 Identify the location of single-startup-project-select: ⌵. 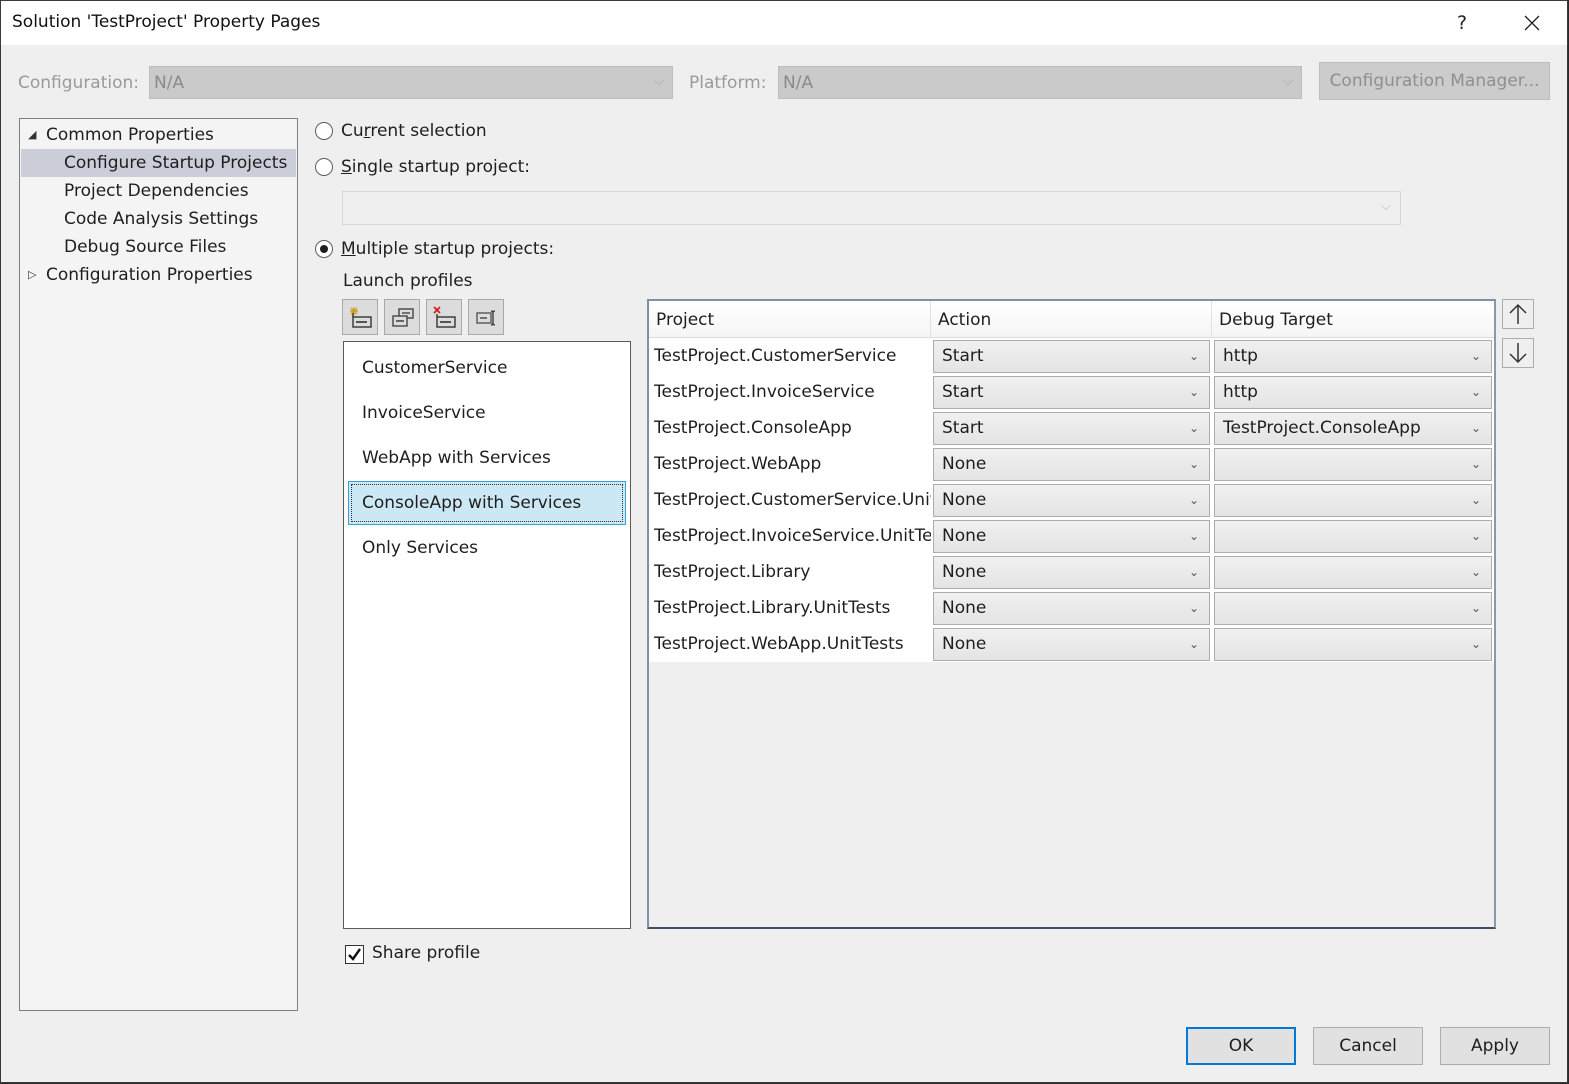
(871, 208).